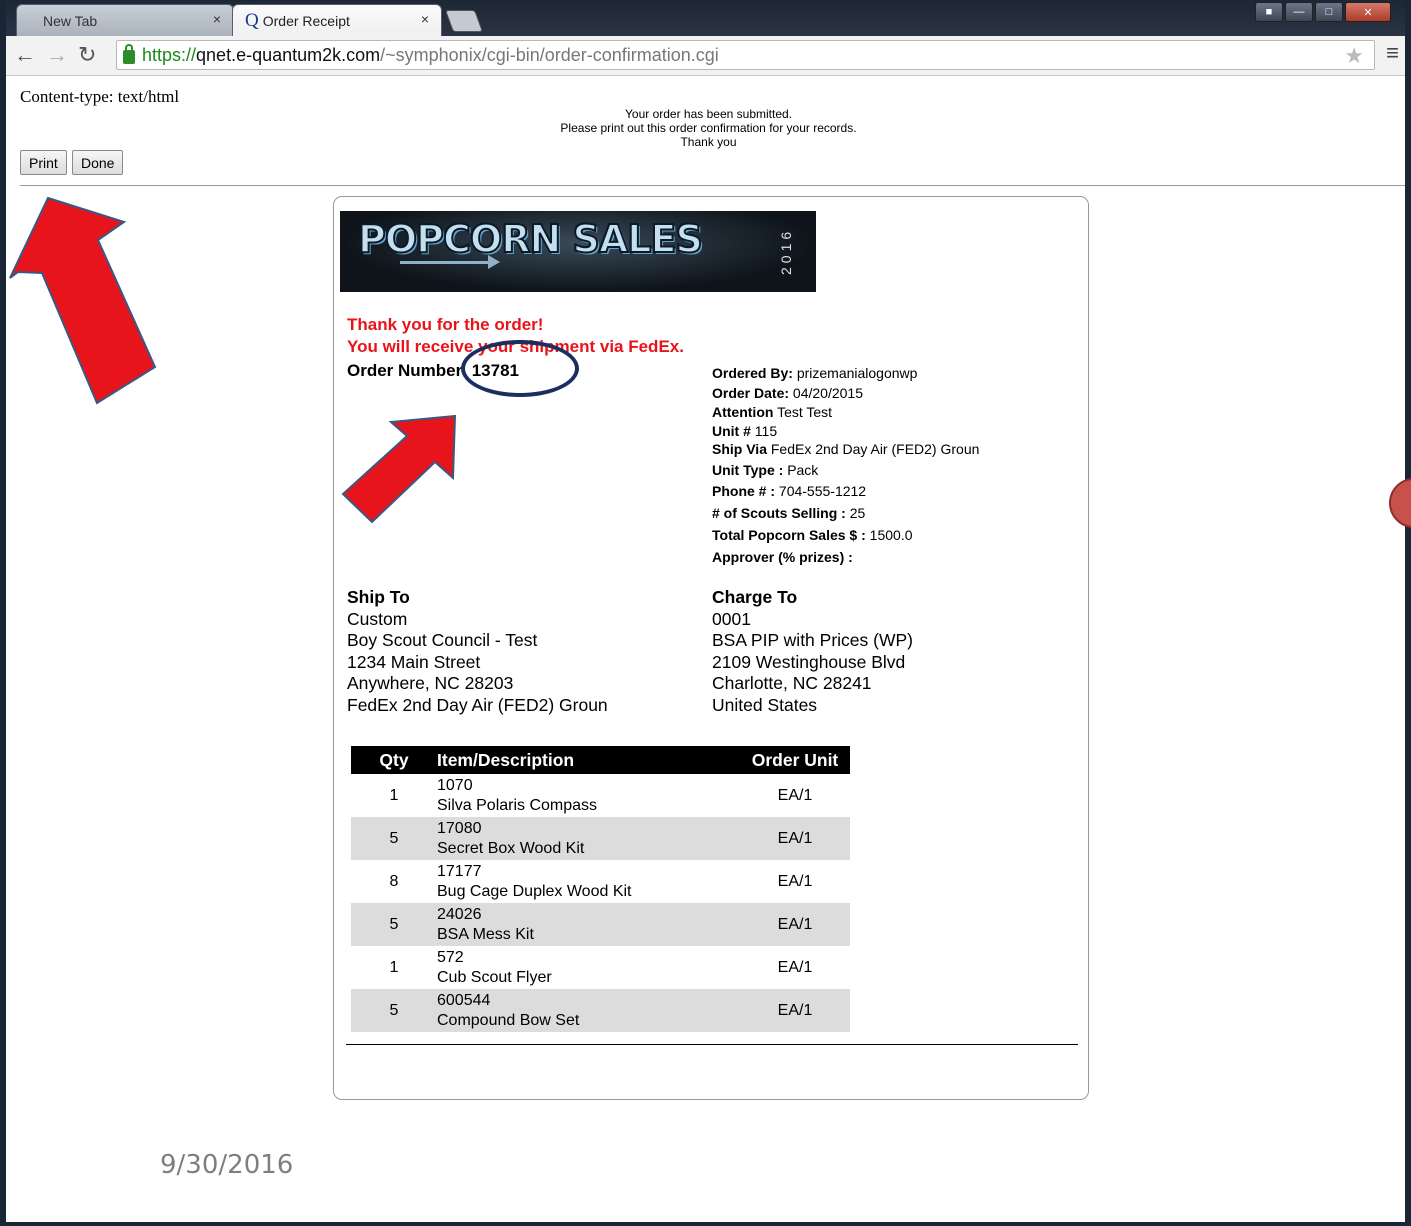 This screenshot has height=1226, width=1411. I want to click on detail-label: Unit Type :, so click(748, 470).